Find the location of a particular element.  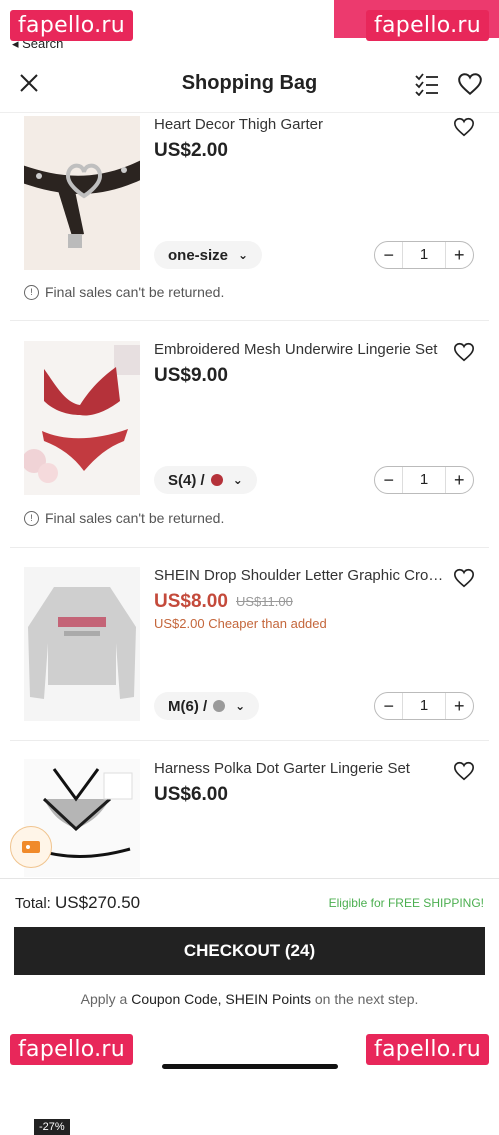

watermark-top-right: fapello.ru is located at coordinates (427, 25).